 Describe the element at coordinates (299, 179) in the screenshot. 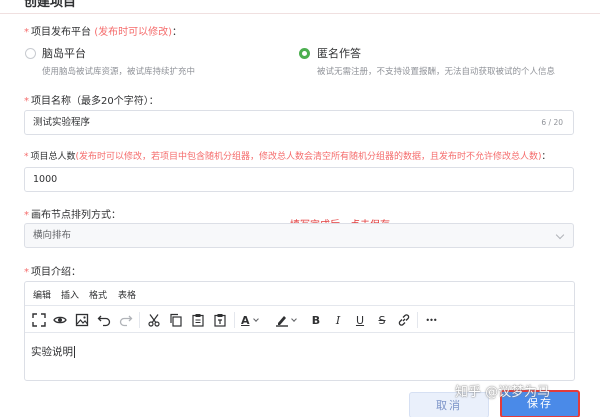

I see `total-input: 1000` at that location.